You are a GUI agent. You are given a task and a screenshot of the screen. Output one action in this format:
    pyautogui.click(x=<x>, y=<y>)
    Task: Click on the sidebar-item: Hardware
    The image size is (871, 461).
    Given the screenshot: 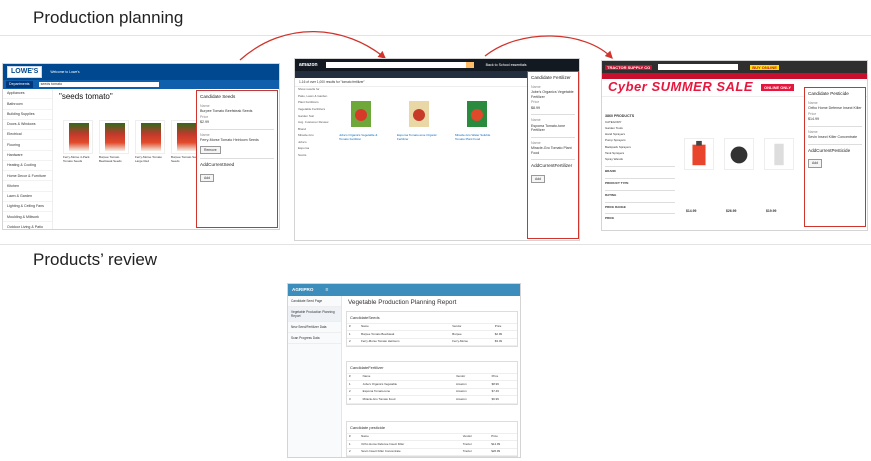 What is the action you would take?
    pyautogui.click(x=27, y=156)
    